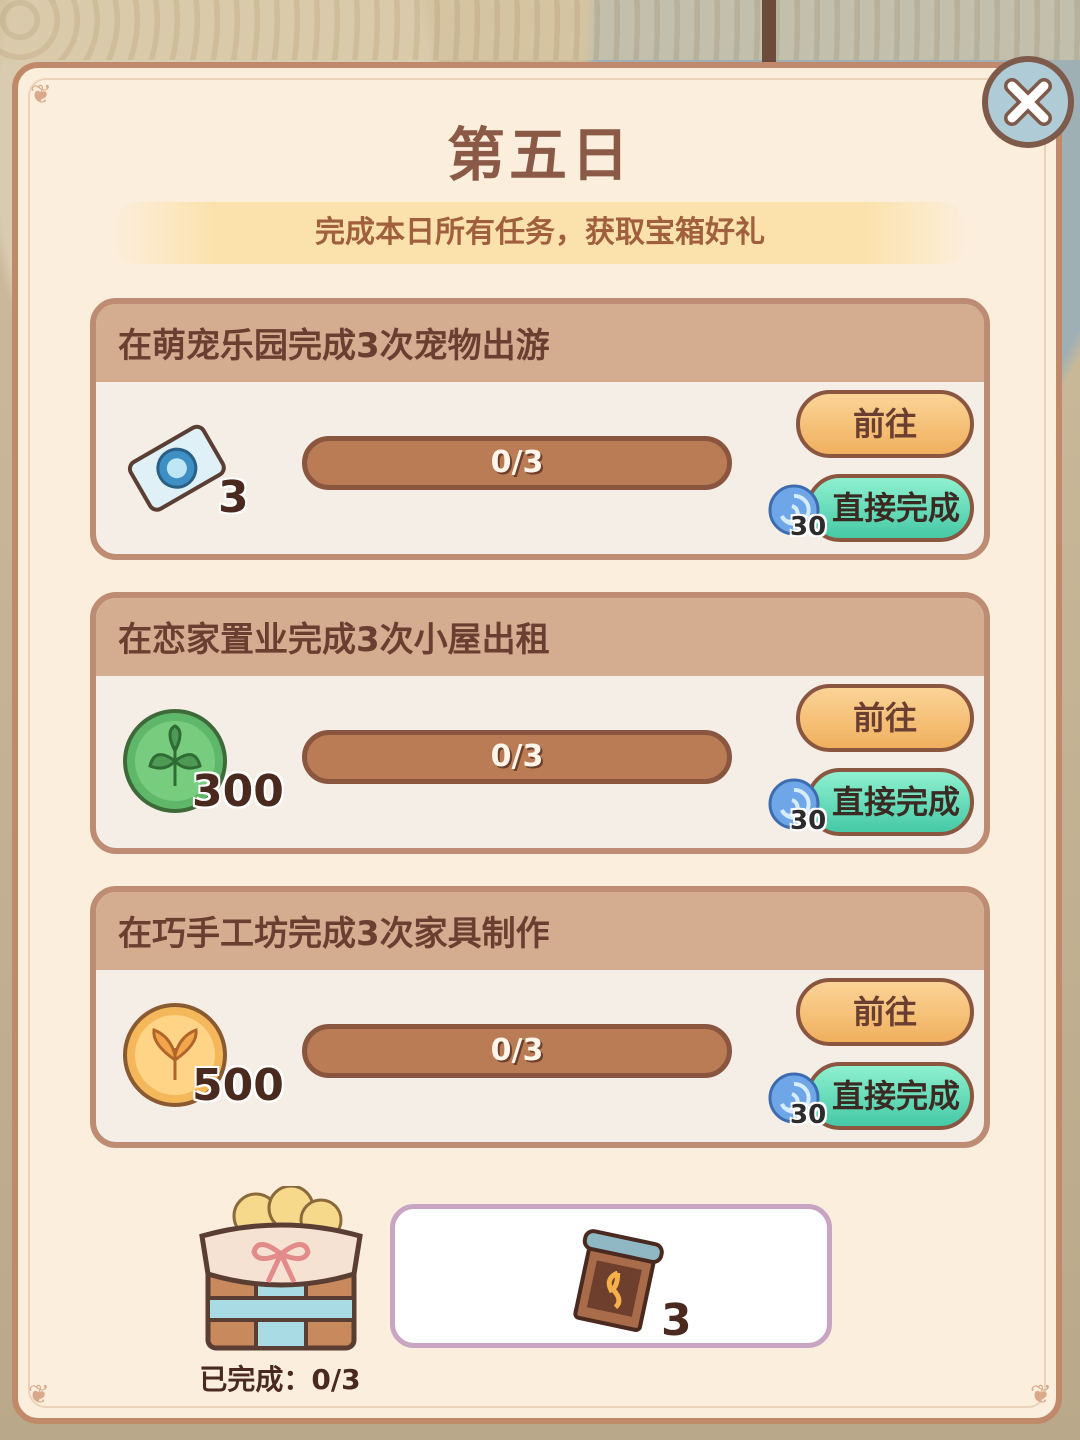  I want to click on task-title: 在萌宠乐园完成3次宠物出游, so click(540, 343).